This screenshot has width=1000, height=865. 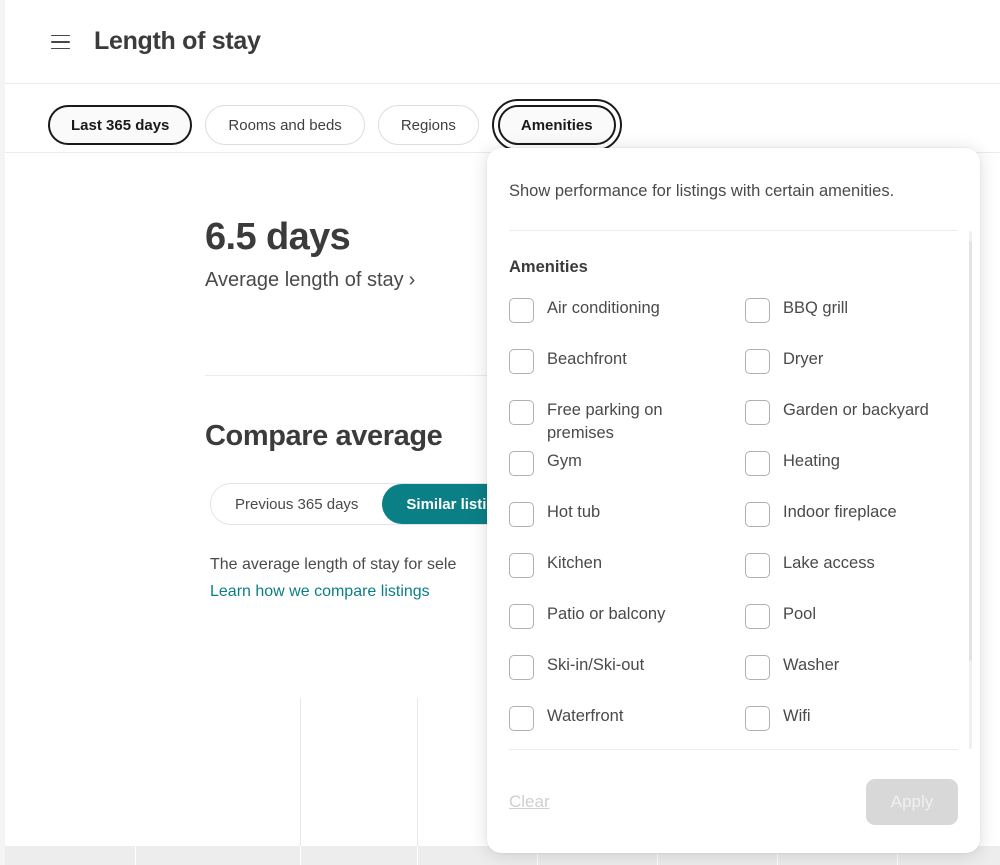 What do you see at coordinates (603, 308) in the screenshot?
I see `amenity-label: Air conditioning` at bounding box center [603, 308].